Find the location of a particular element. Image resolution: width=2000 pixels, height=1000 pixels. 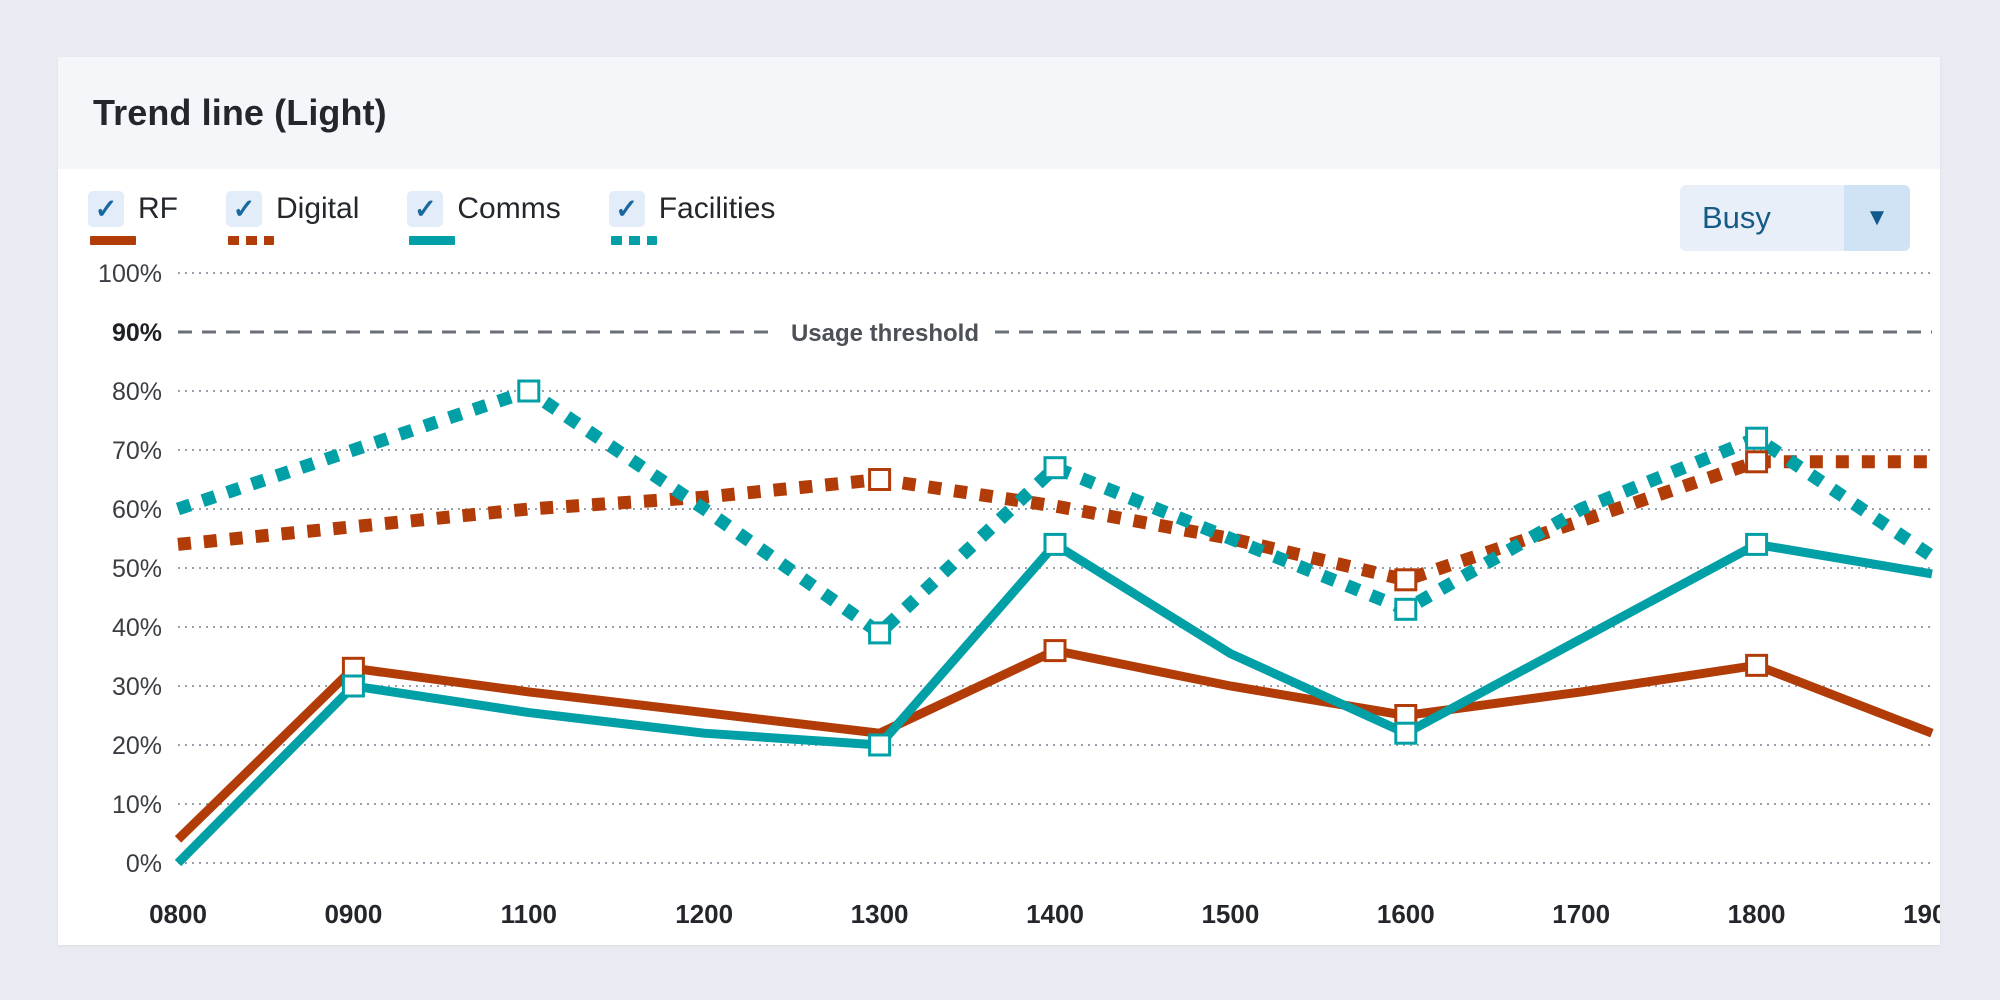

legend-item-row: ✓ RF is located at coordinates (133, 209).